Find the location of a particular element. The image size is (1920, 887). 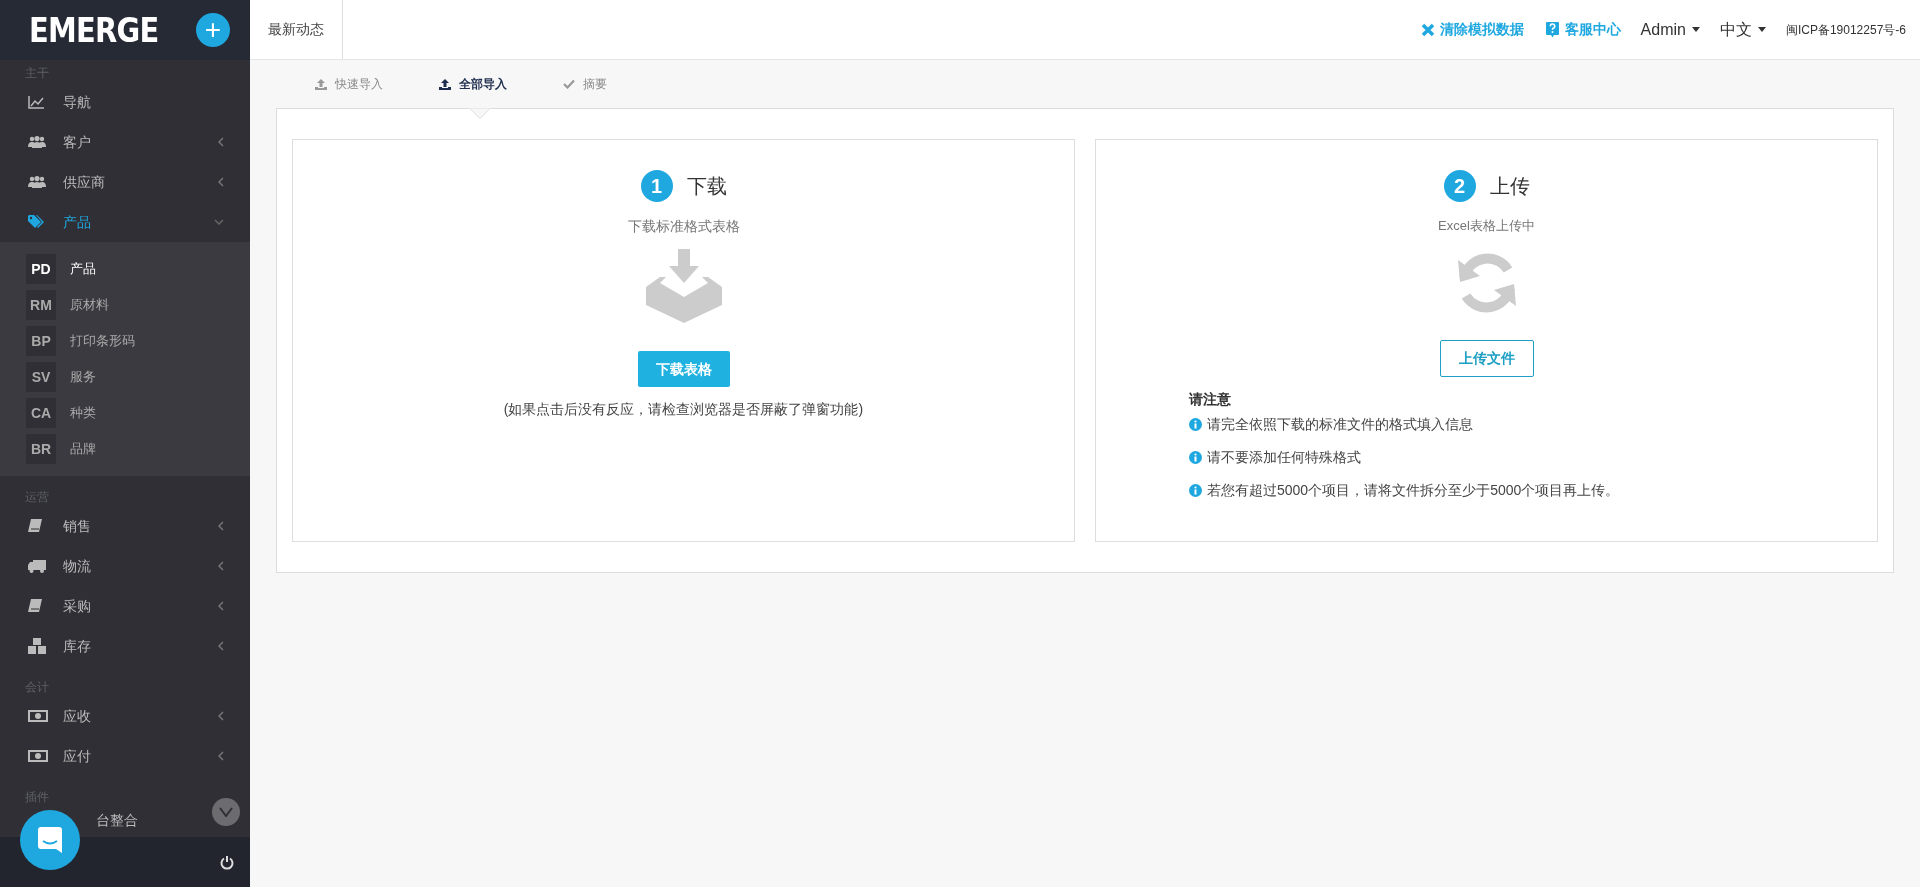

truck-icon is located at coordinates (37, 566).